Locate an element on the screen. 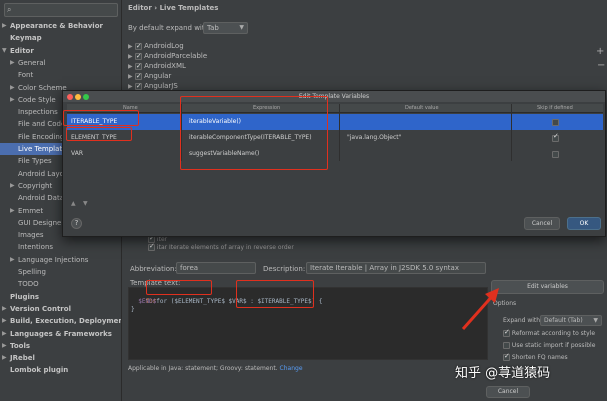 Image resolution: width=607 pixels, height=401 pixels. static-import-option: Use static import if possible is located at coordinates (549, 345).